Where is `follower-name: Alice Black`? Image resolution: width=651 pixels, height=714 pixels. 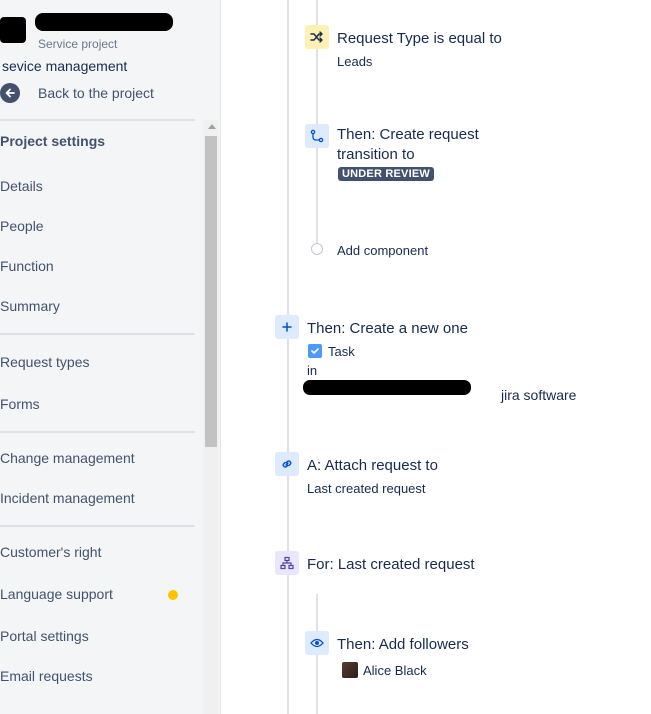
follower-name: Alice Black is located at coordinates (395, 670).